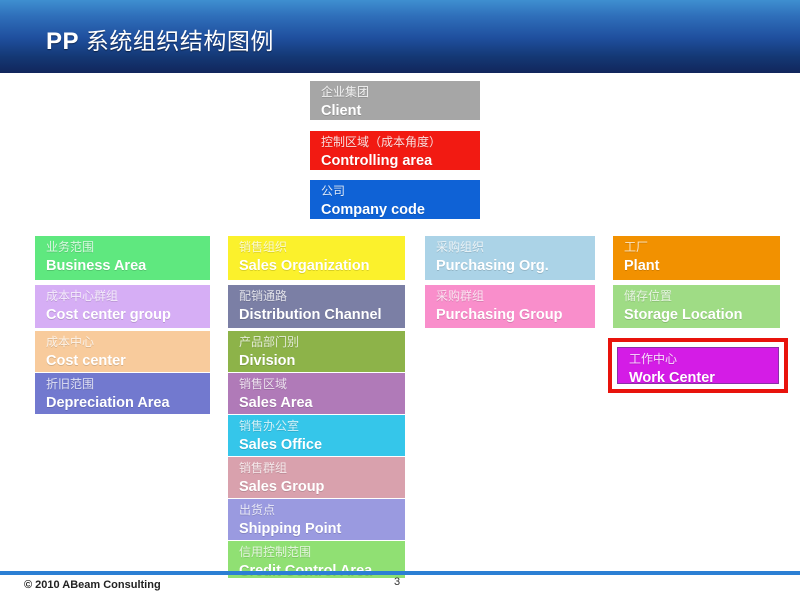 The width and height of the screenshot is (800, 600). I want to click on org-box-label-cn: 配销通路, so click(263, 296).